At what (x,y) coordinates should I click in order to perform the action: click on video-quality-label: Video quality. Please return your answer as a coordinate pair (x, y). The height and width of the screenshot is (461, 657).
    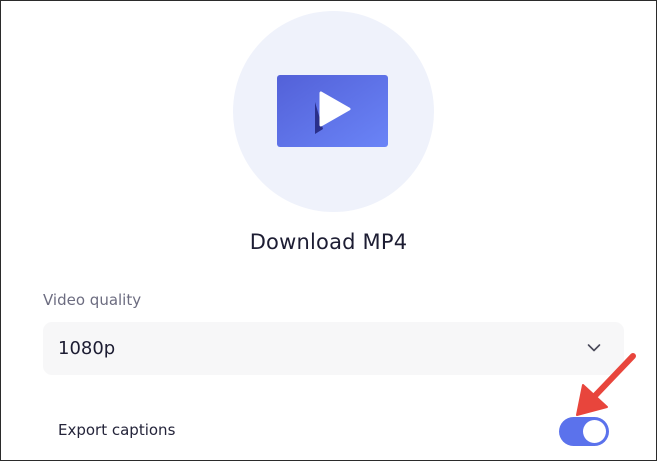
    Looking at the image, I should click on (92, 300).